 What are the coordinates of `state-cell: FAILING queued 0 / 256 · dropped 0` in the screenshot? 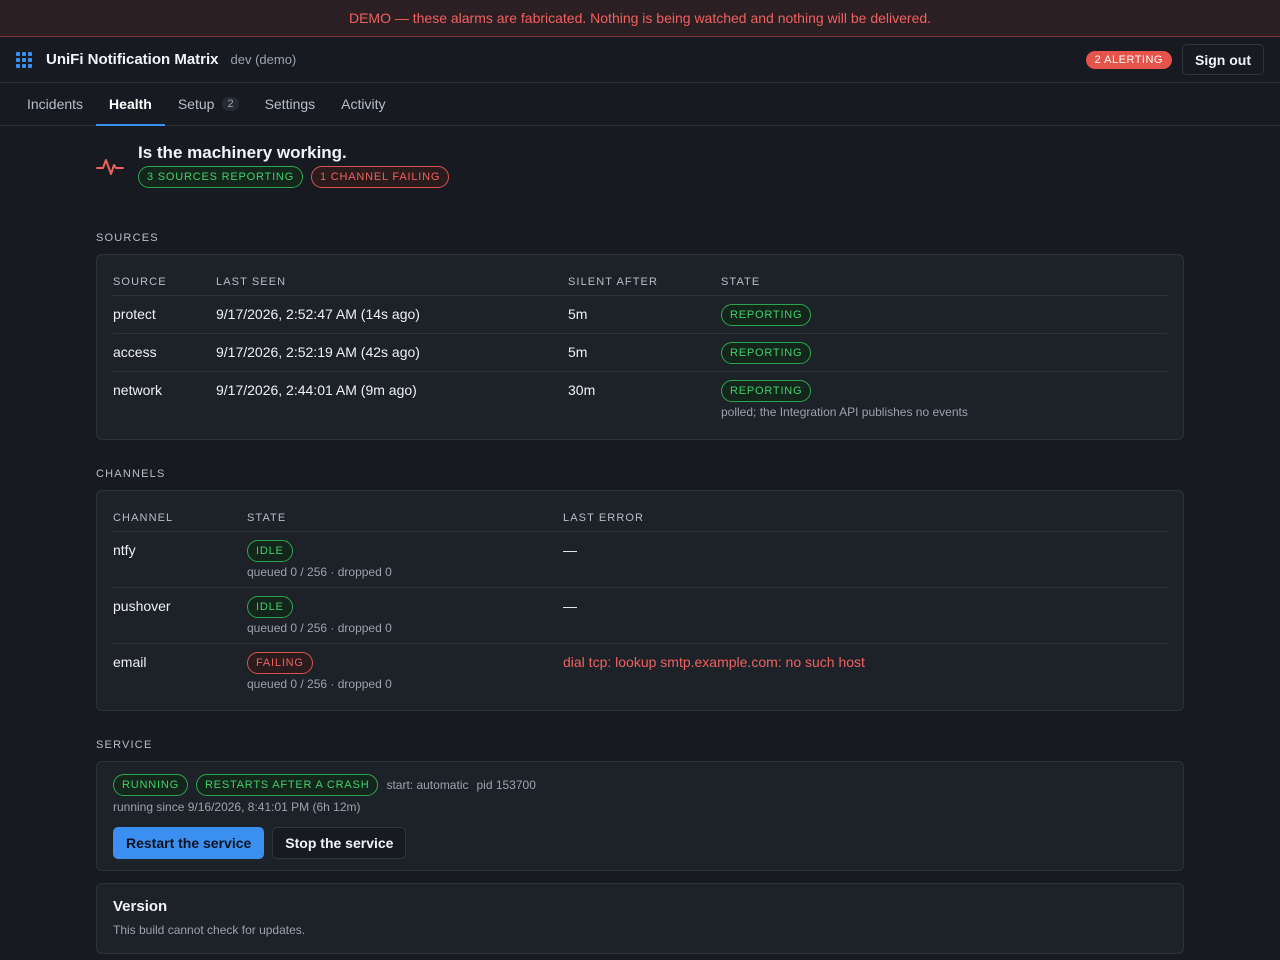 It's located at (405, 667).